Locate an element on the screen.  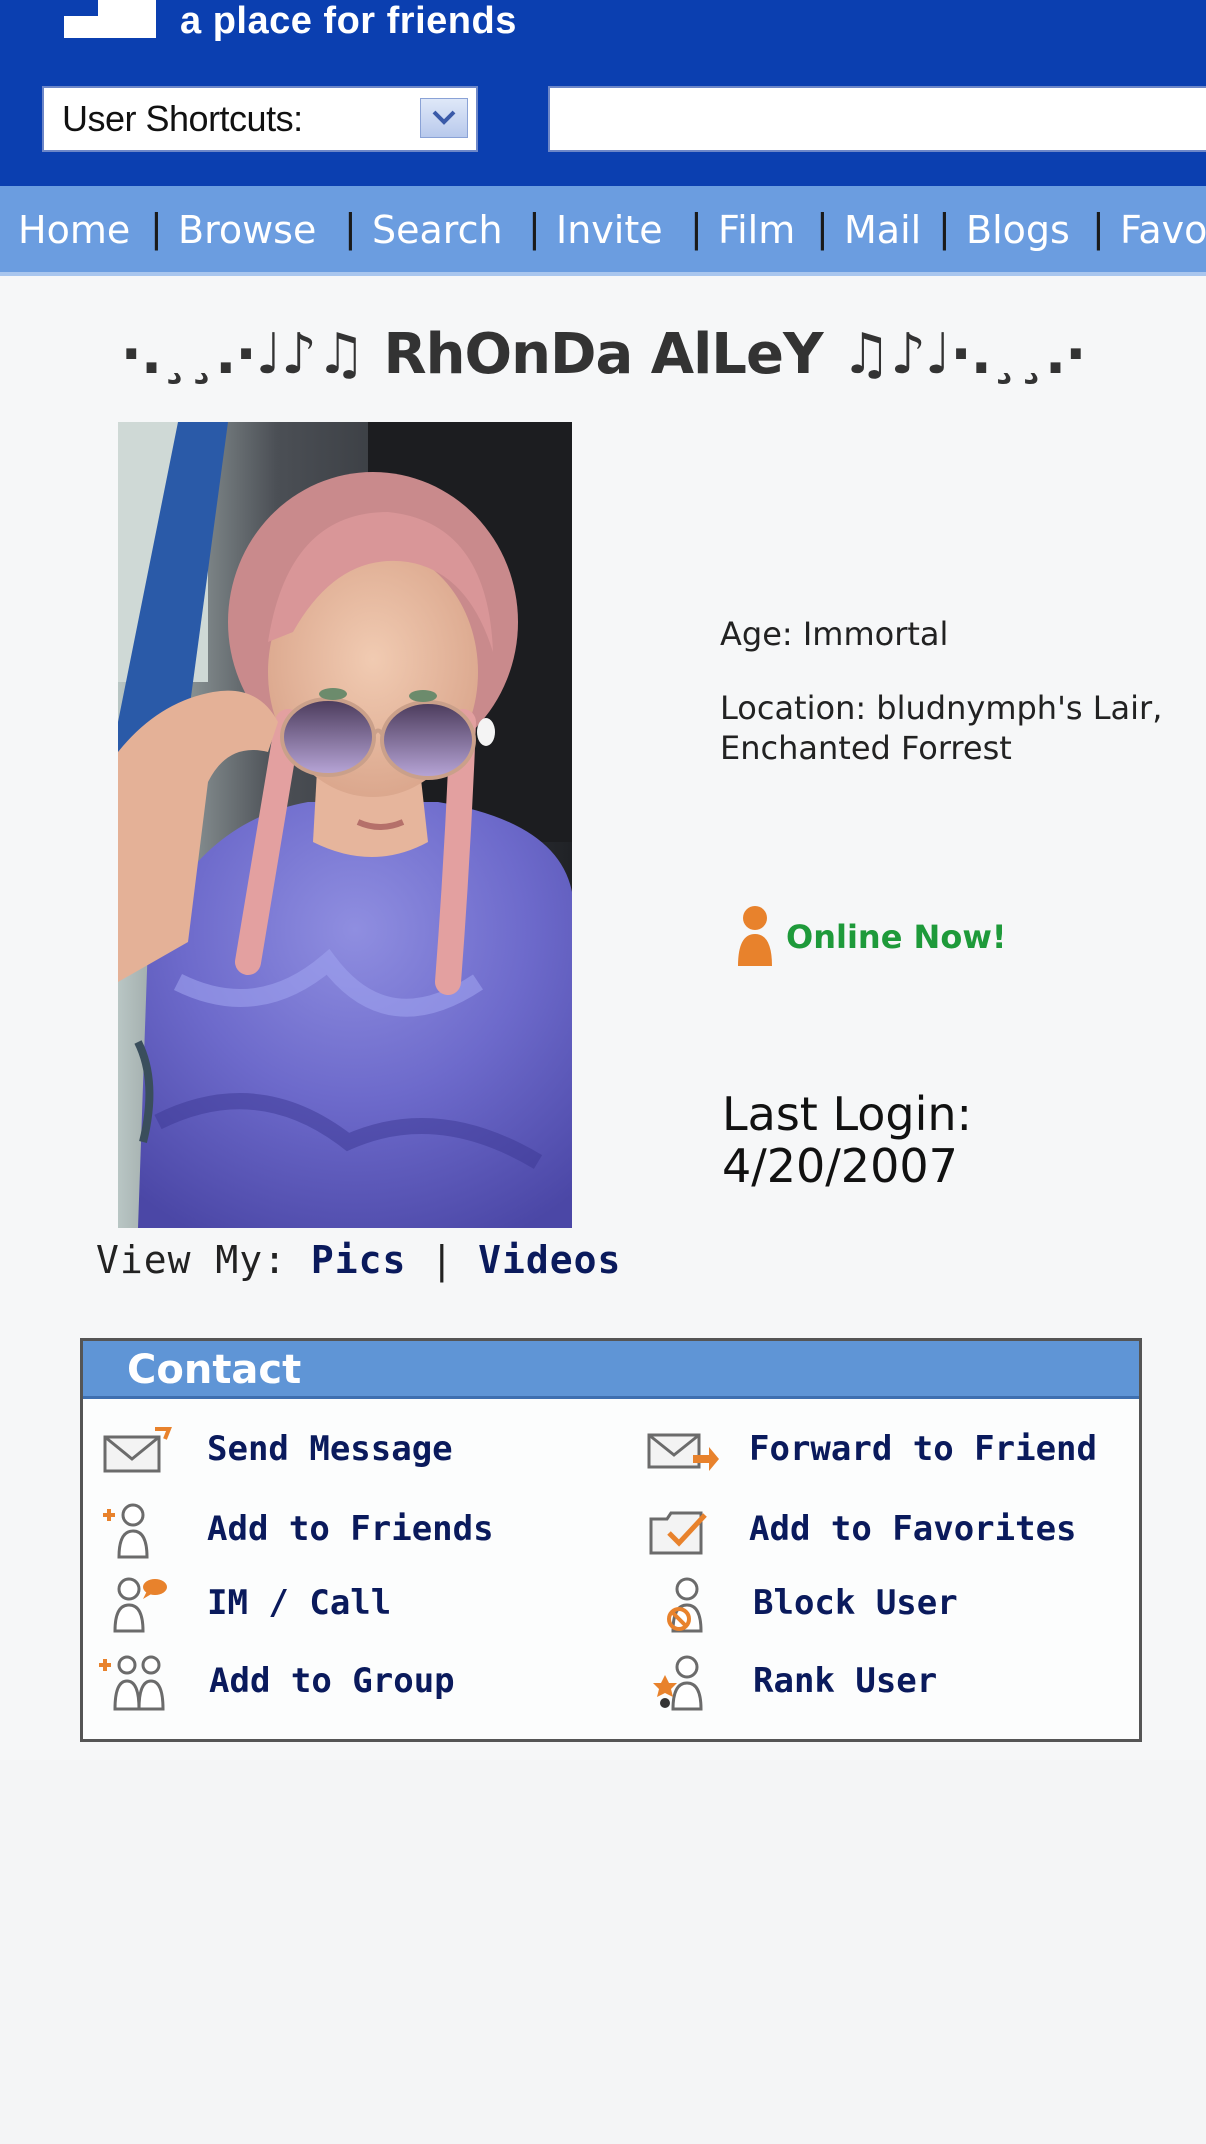
envelope-icon is located at coordinates (137, 1451).